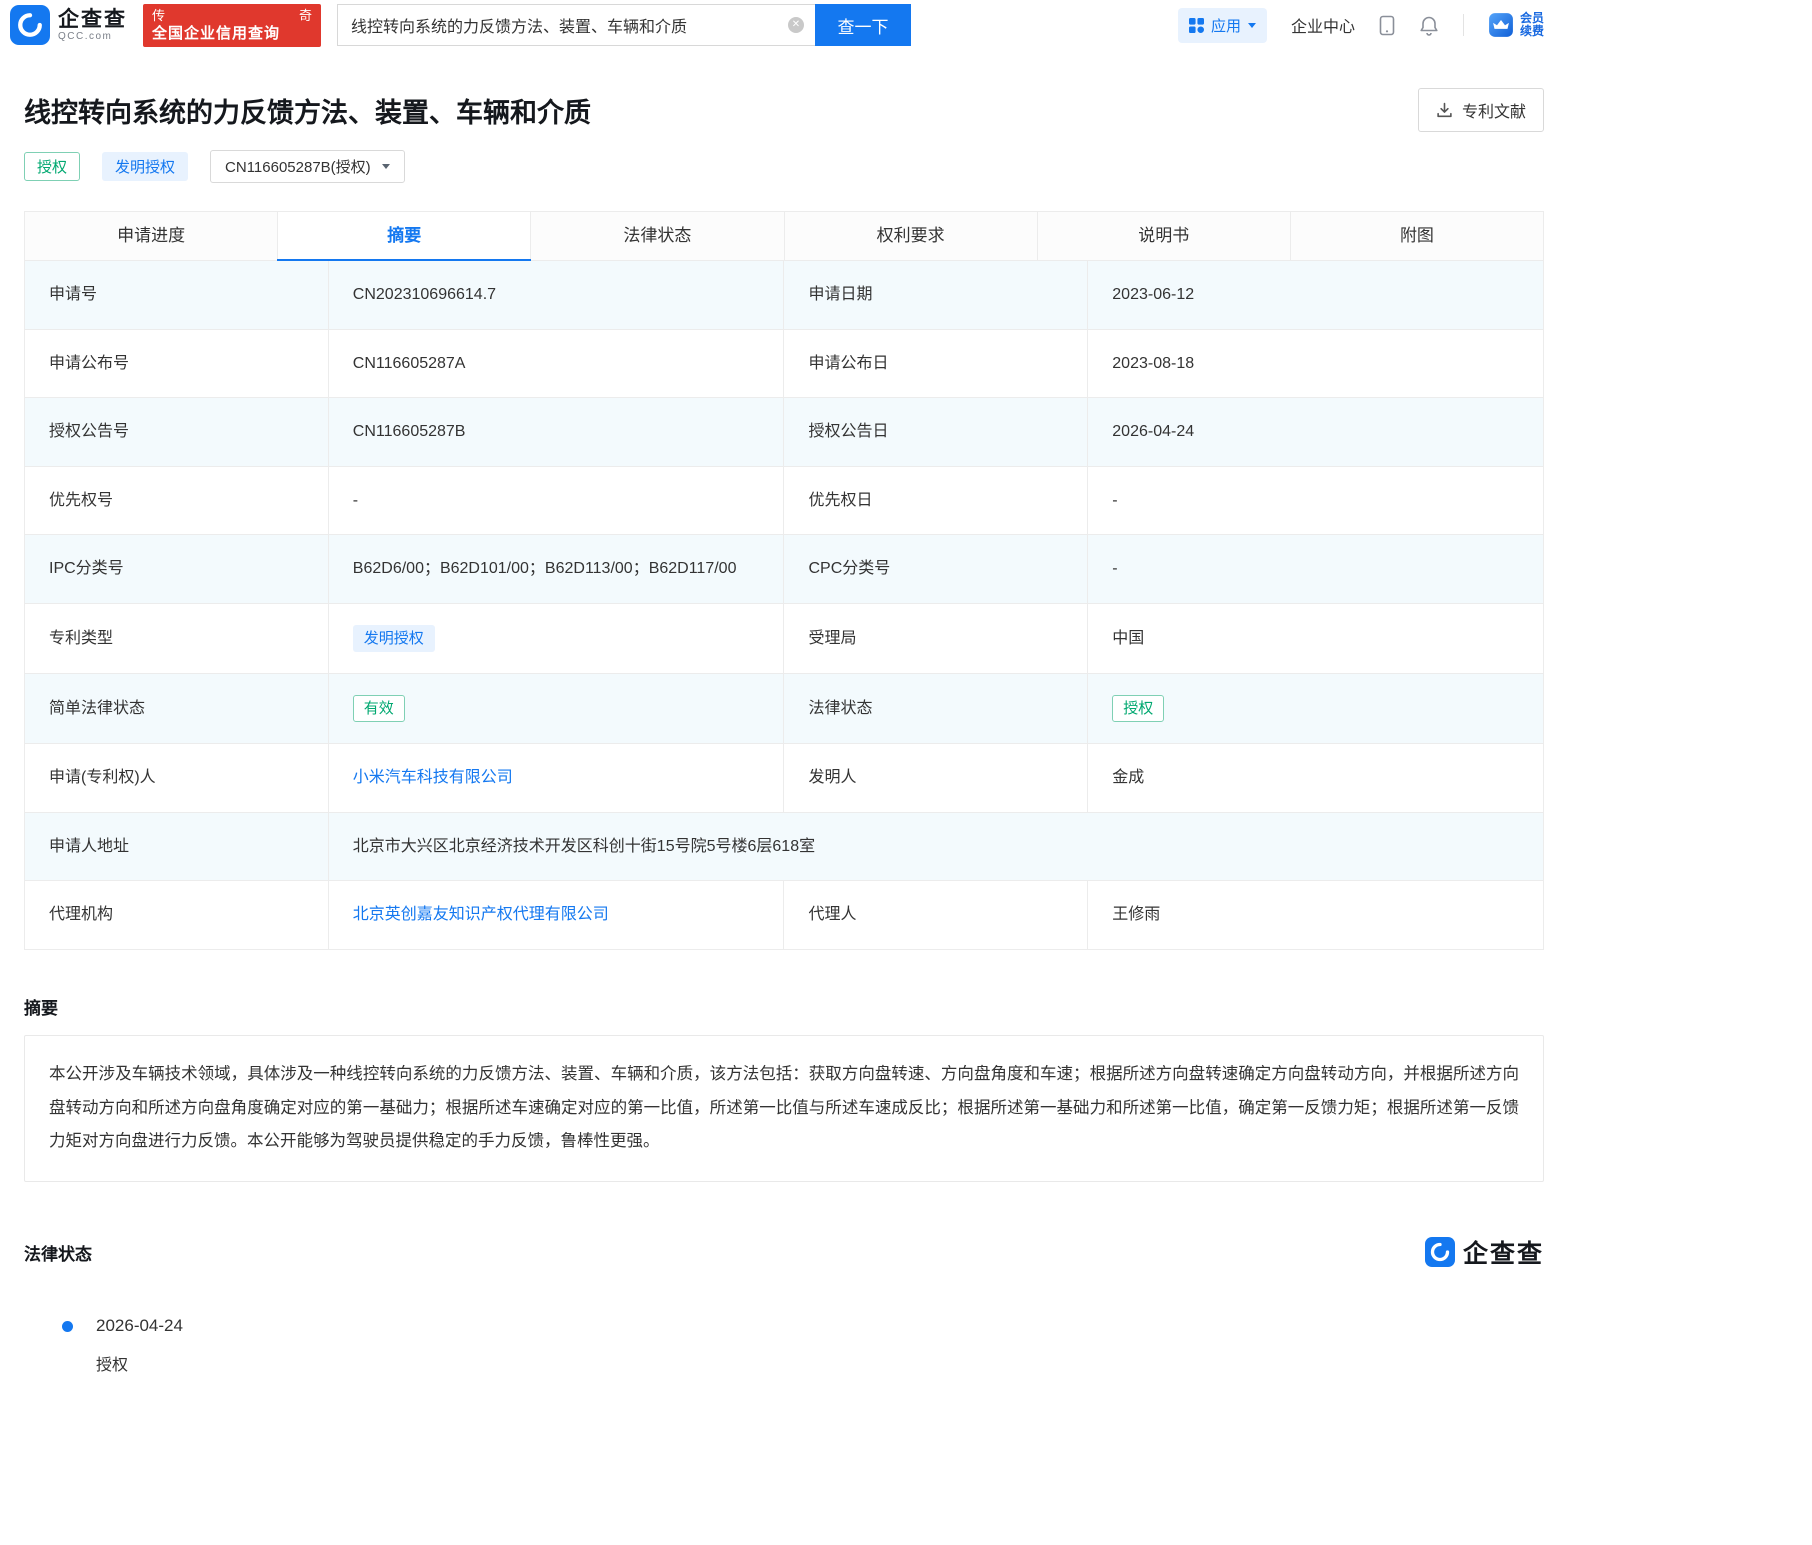 This screenshot has height=1545, width=1812. I want to click on table-row: 简单法律状态 有效 法律状态 授权, so click(784, 708).